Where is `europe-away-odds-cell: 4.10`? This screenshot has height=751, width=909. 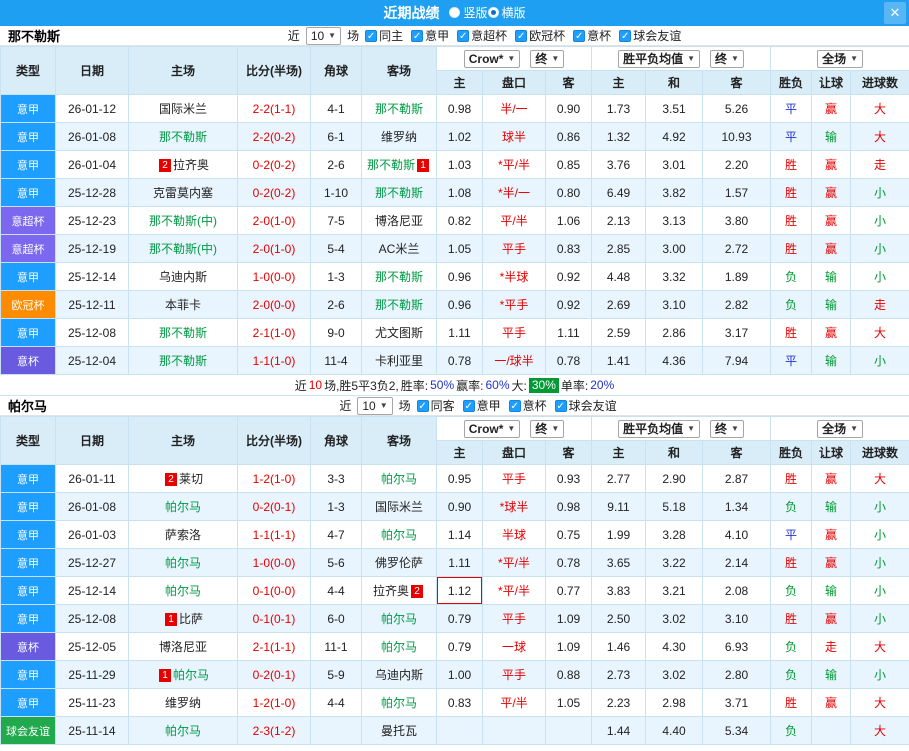
europe-away-odds-cell: 4.10 is located at coordinates (736, 534).